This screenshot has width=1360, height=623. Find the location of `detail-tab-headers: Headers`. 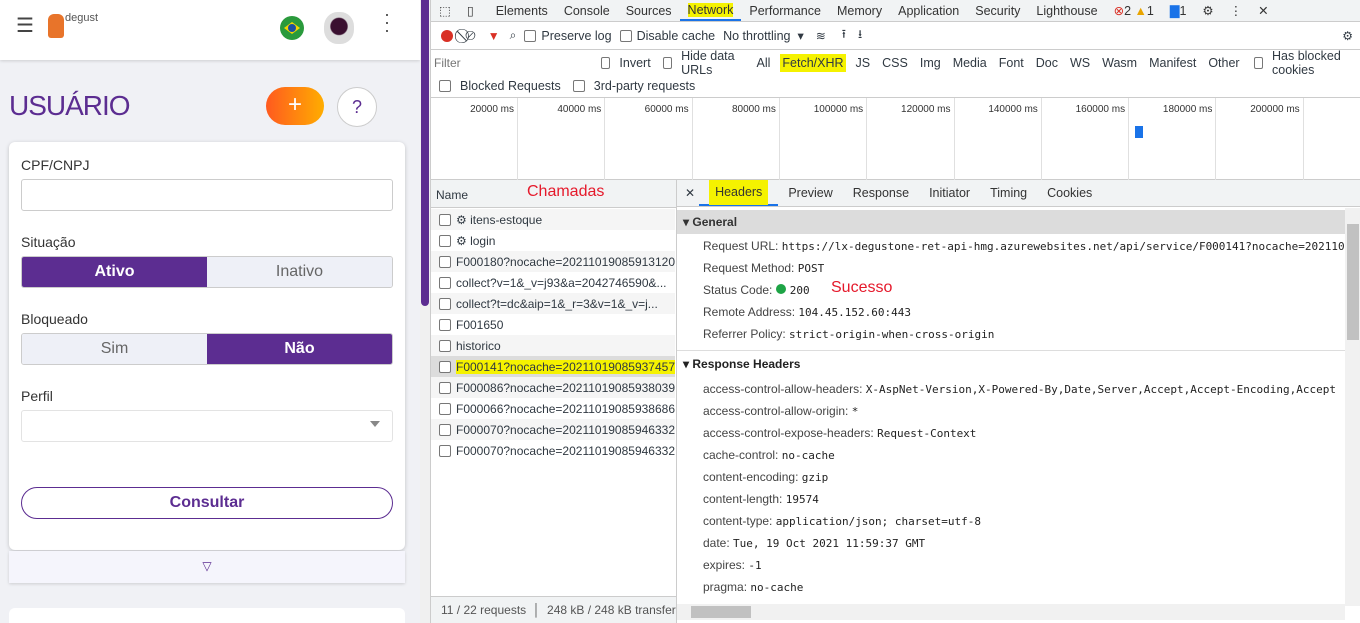

detail-tab-headers: Headers is located at coordinates (739, 193).